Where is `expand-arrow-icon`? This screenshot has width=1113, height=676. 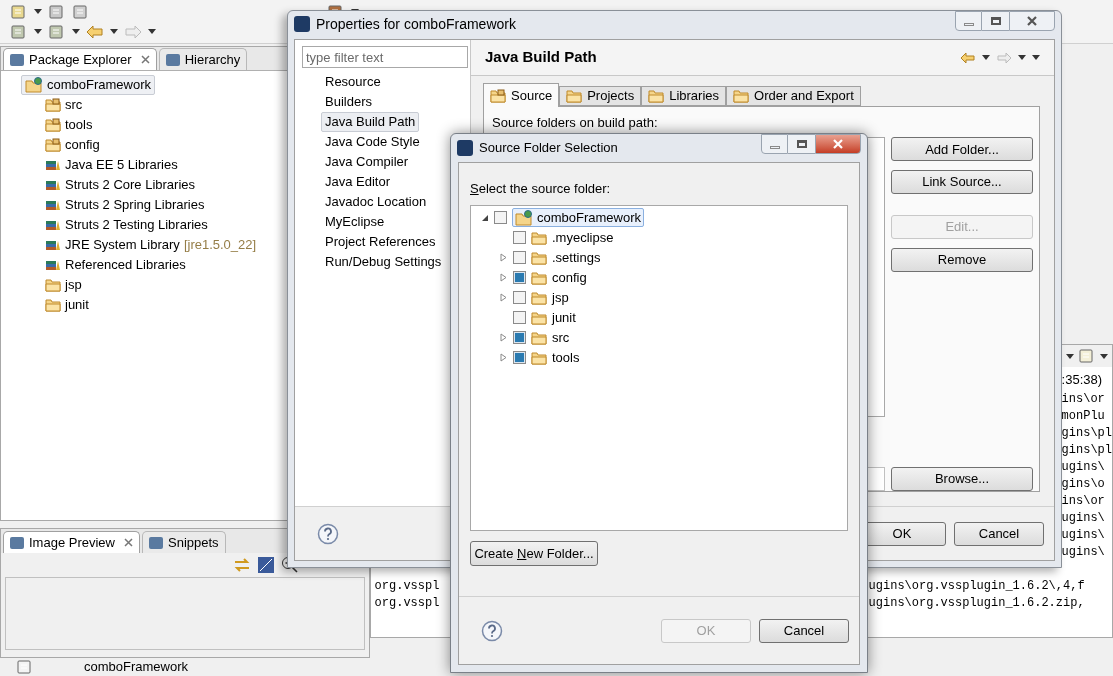
expand-arrow-icon is located at coordinates (485, 217).